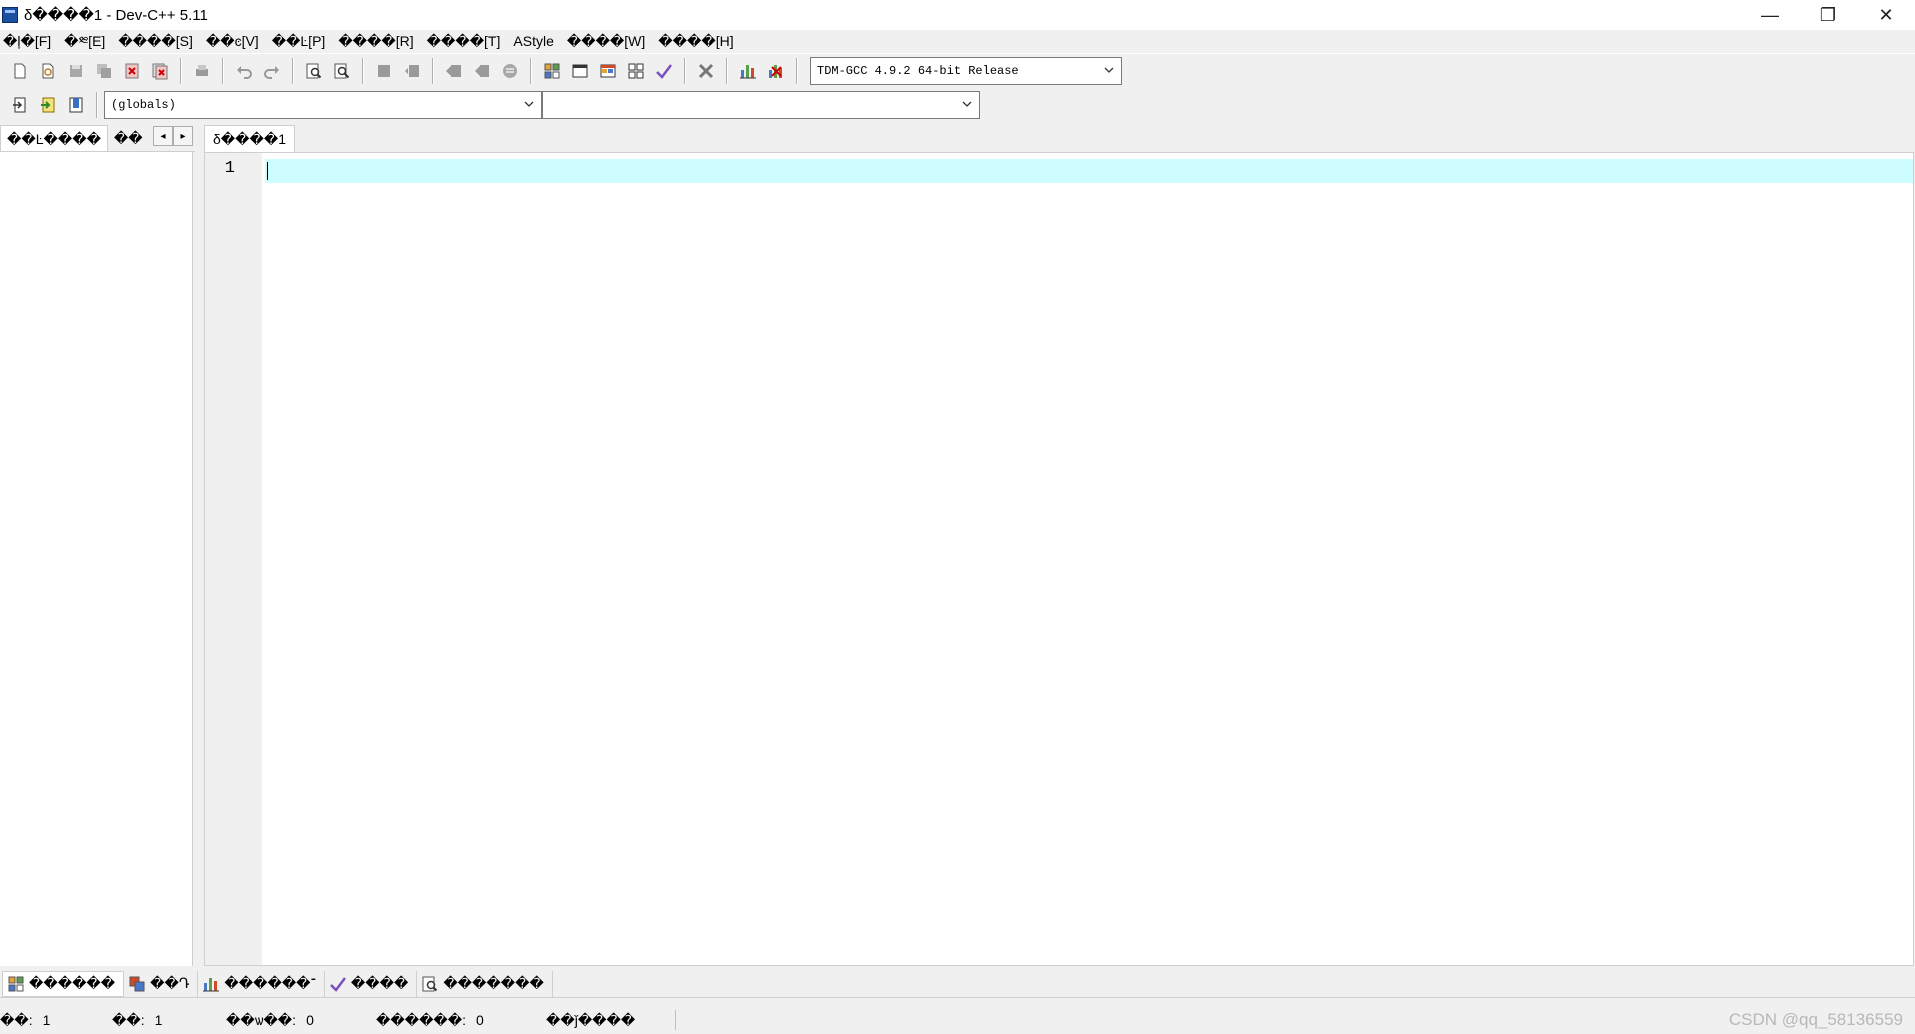 The image size is (1915, 1034). What do you see at coordinates (250, 138) in the screenshot?
I see `editor-tab-untitled: δ����1` at bounding box center [250, 138].